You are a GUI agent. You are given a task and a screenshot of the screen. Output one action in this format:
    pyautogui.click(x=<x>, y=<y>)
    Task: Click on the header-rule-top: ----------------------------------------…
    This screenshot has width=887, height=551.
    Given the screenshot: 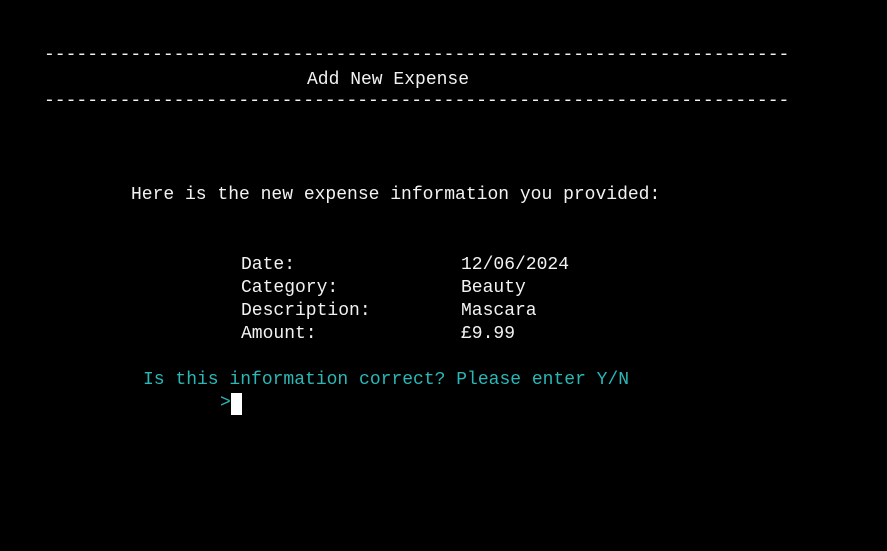 What is the action you would take?
    pyautogui.click(x=418, y=55)
    